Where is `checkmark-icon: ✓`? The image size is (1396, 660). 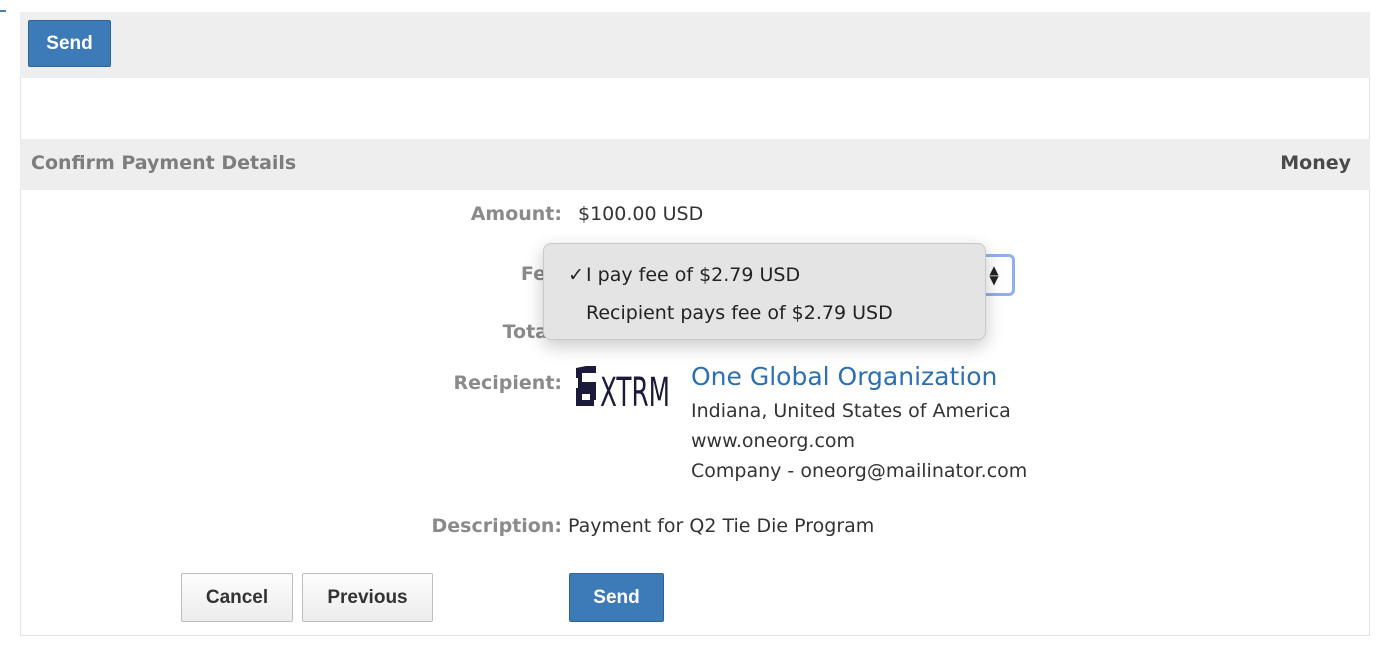 checkmark-icon: ✓ is located at coordinates (576, 275).